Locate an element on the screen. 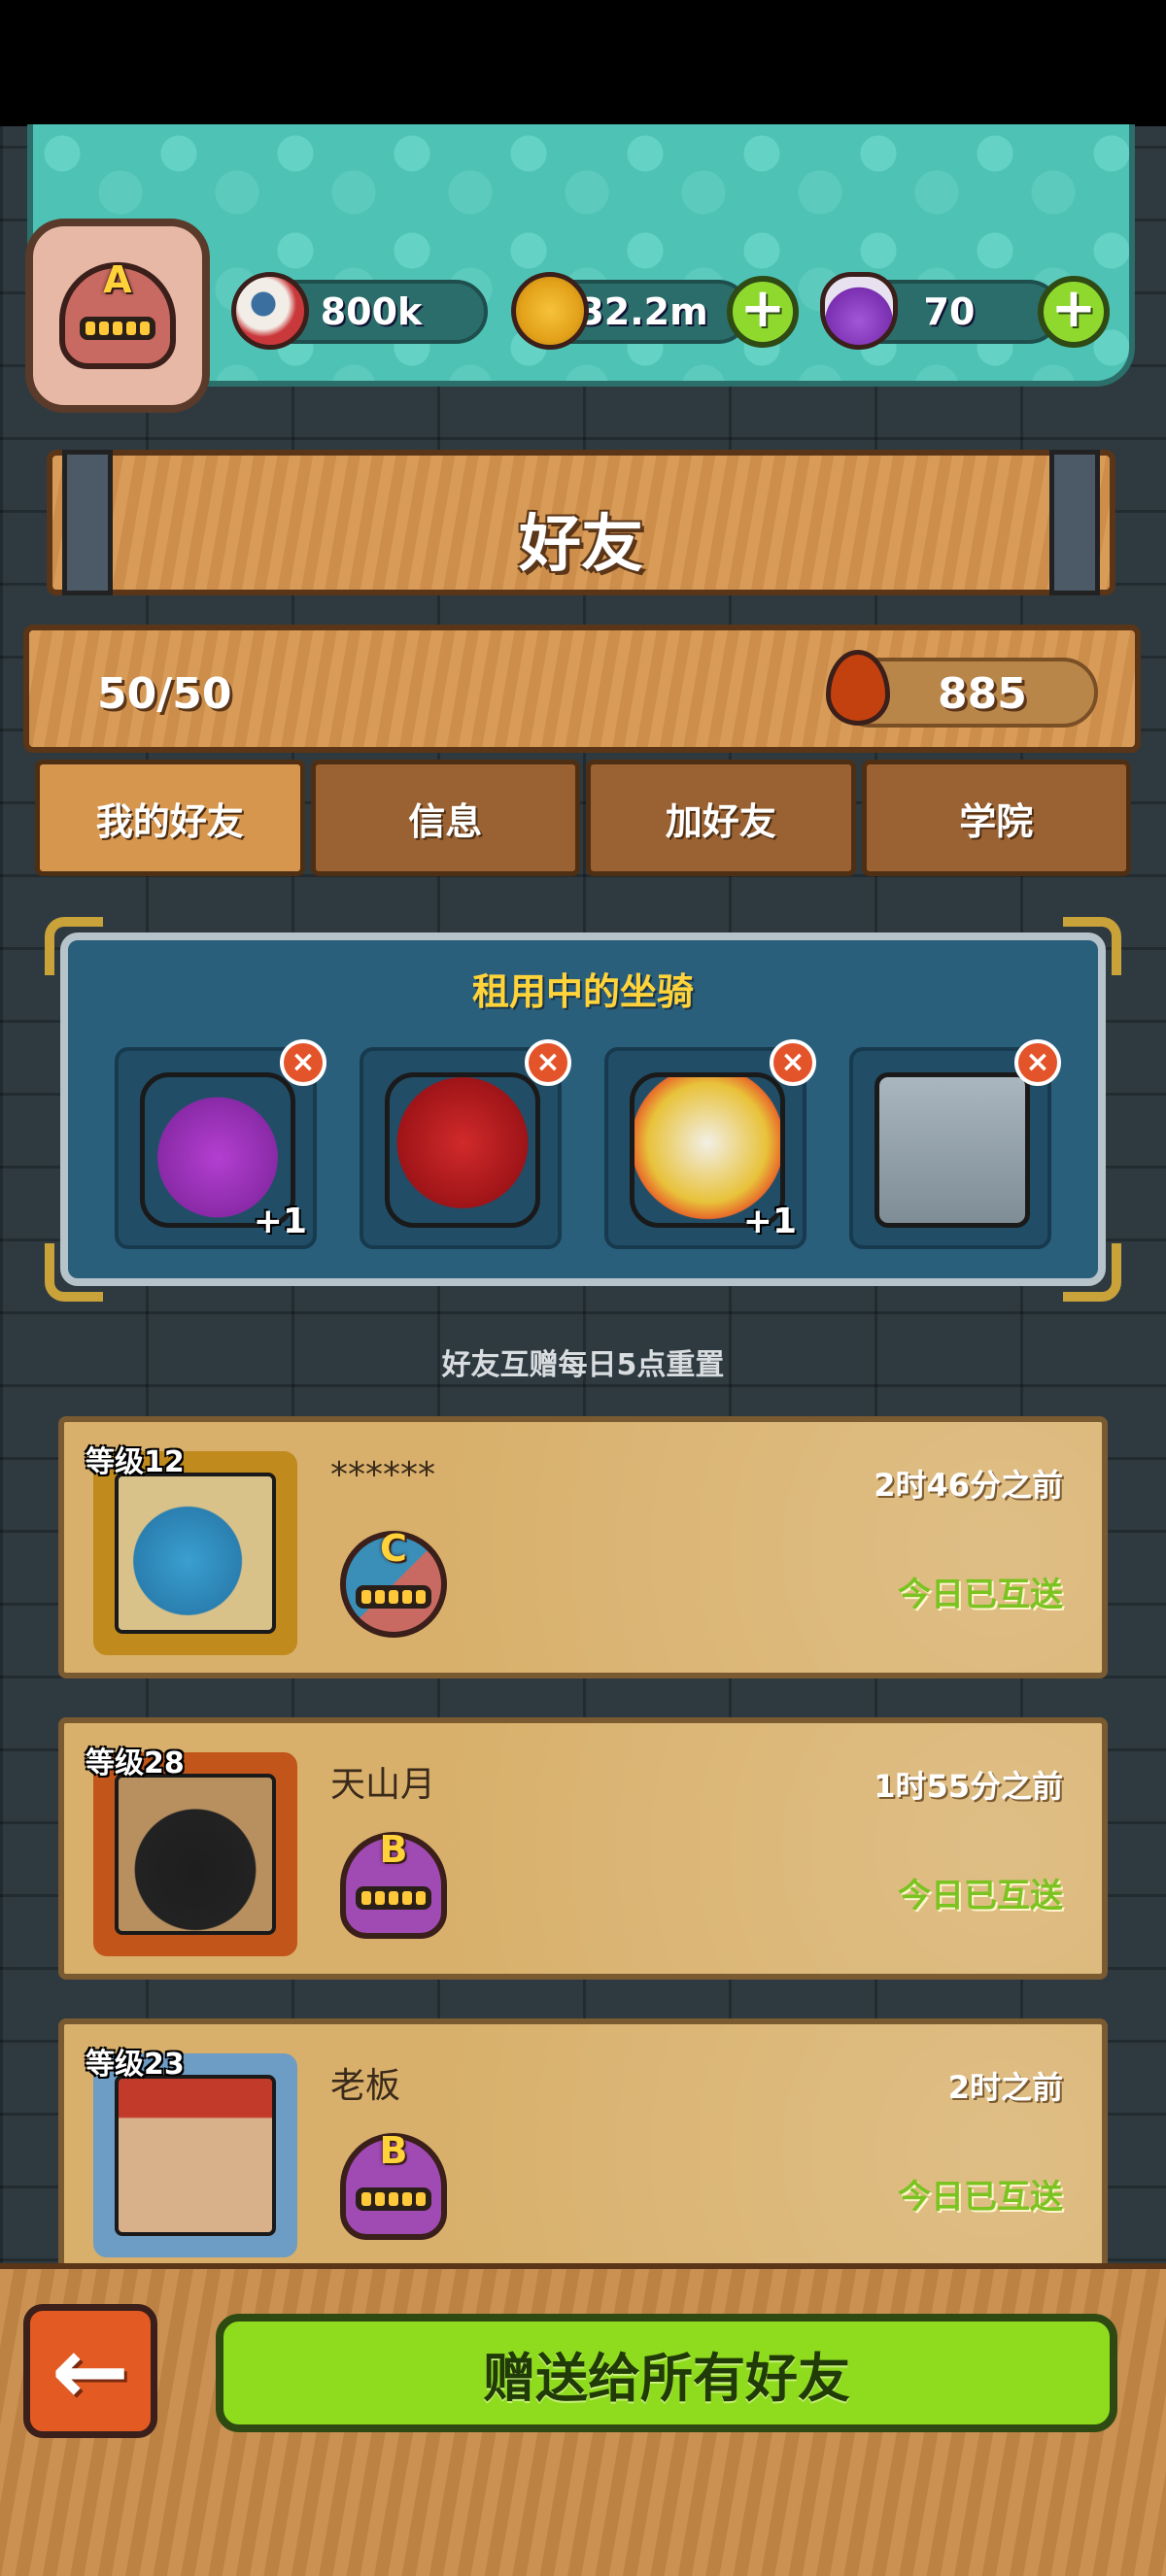  player-profile-badge: A is located at coordinates (117, 316).